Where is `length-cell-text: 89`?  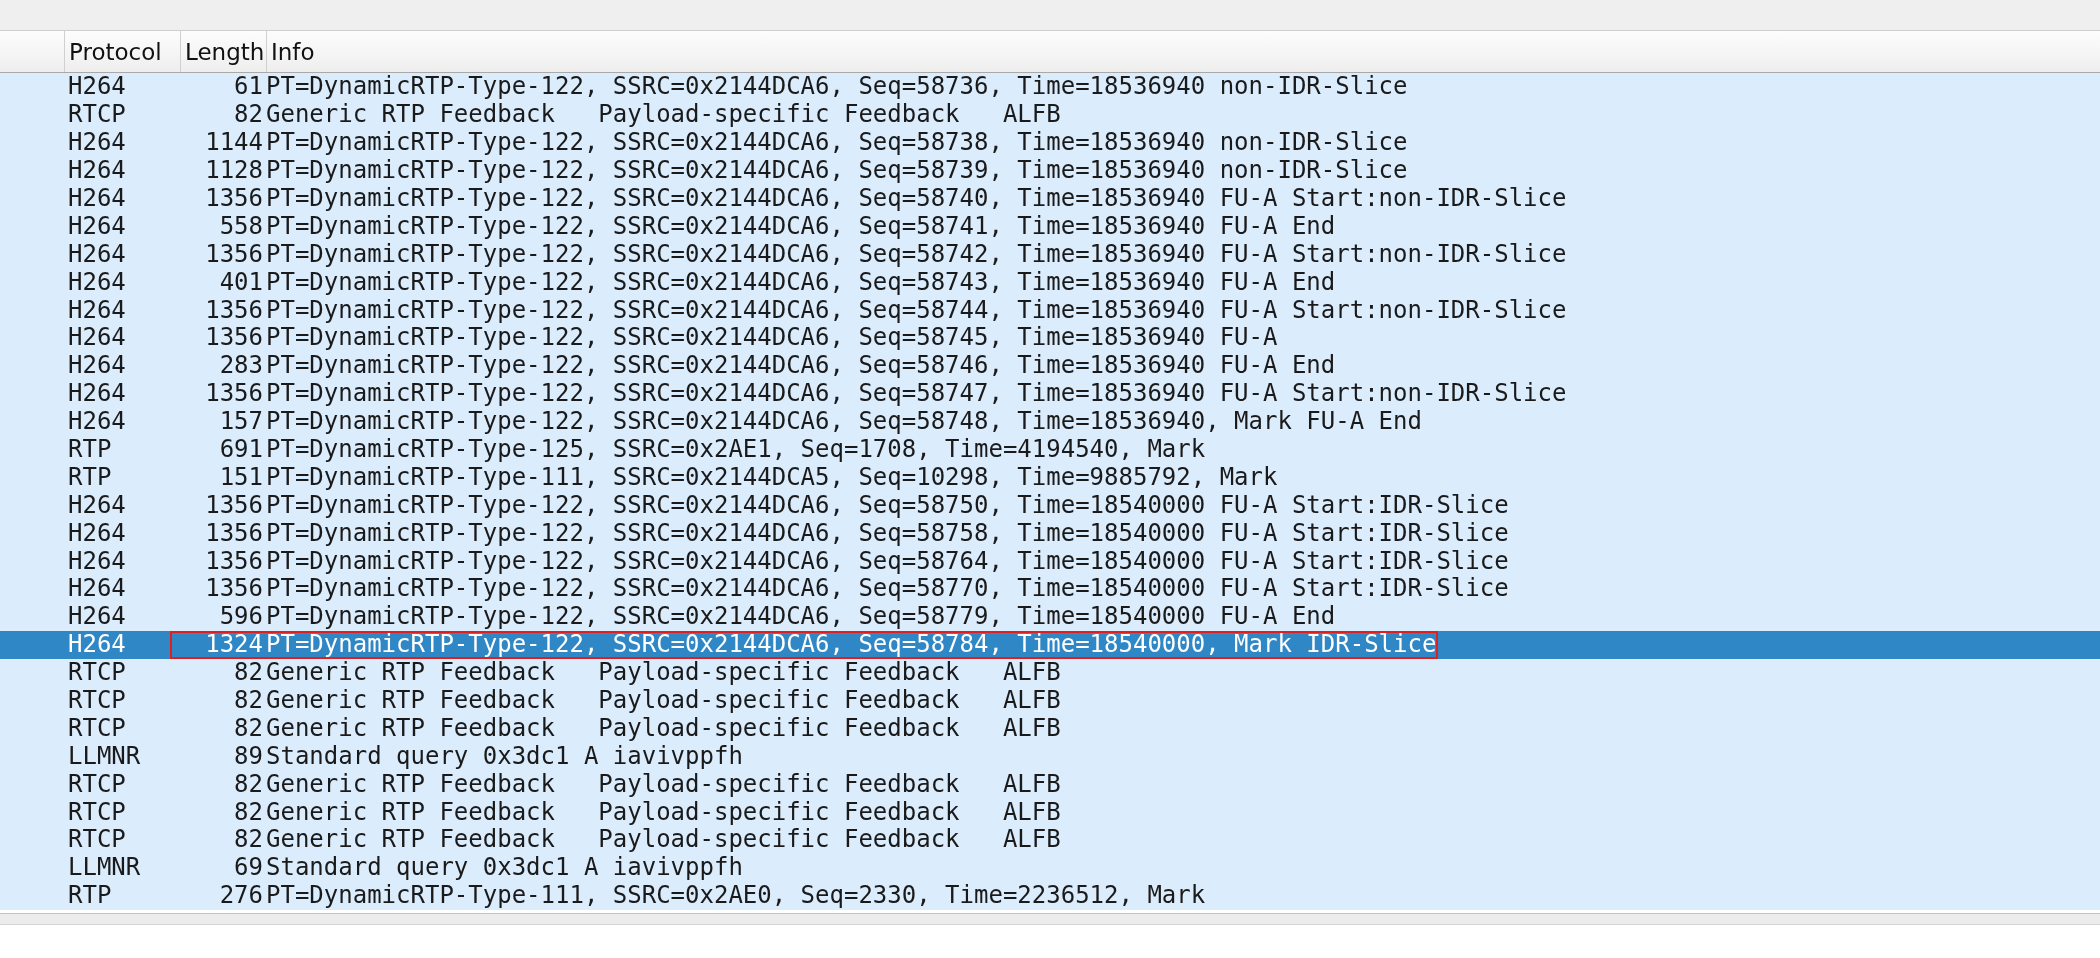 length-cell-text: 89 is located at coordinates (248, 756).